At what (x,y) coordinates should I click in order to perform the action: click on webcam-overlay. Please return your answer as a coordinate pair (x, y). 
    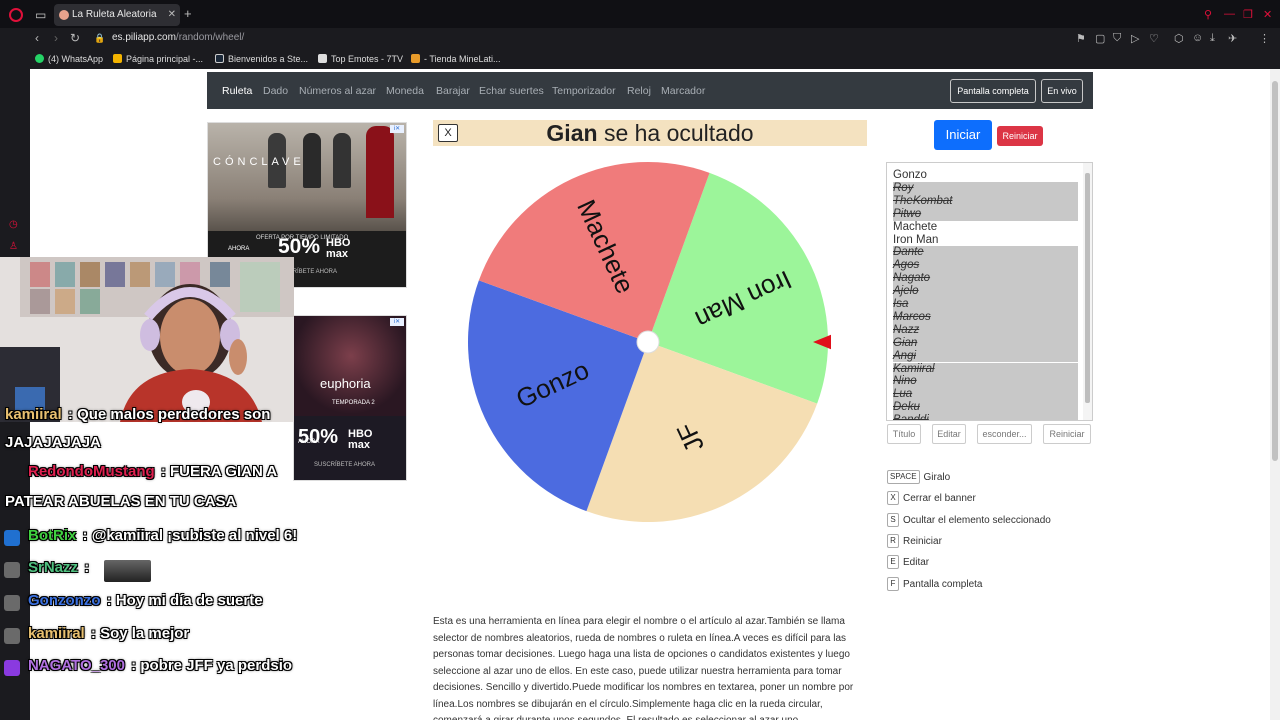
    Looking at the image, I should click on (147, 339).